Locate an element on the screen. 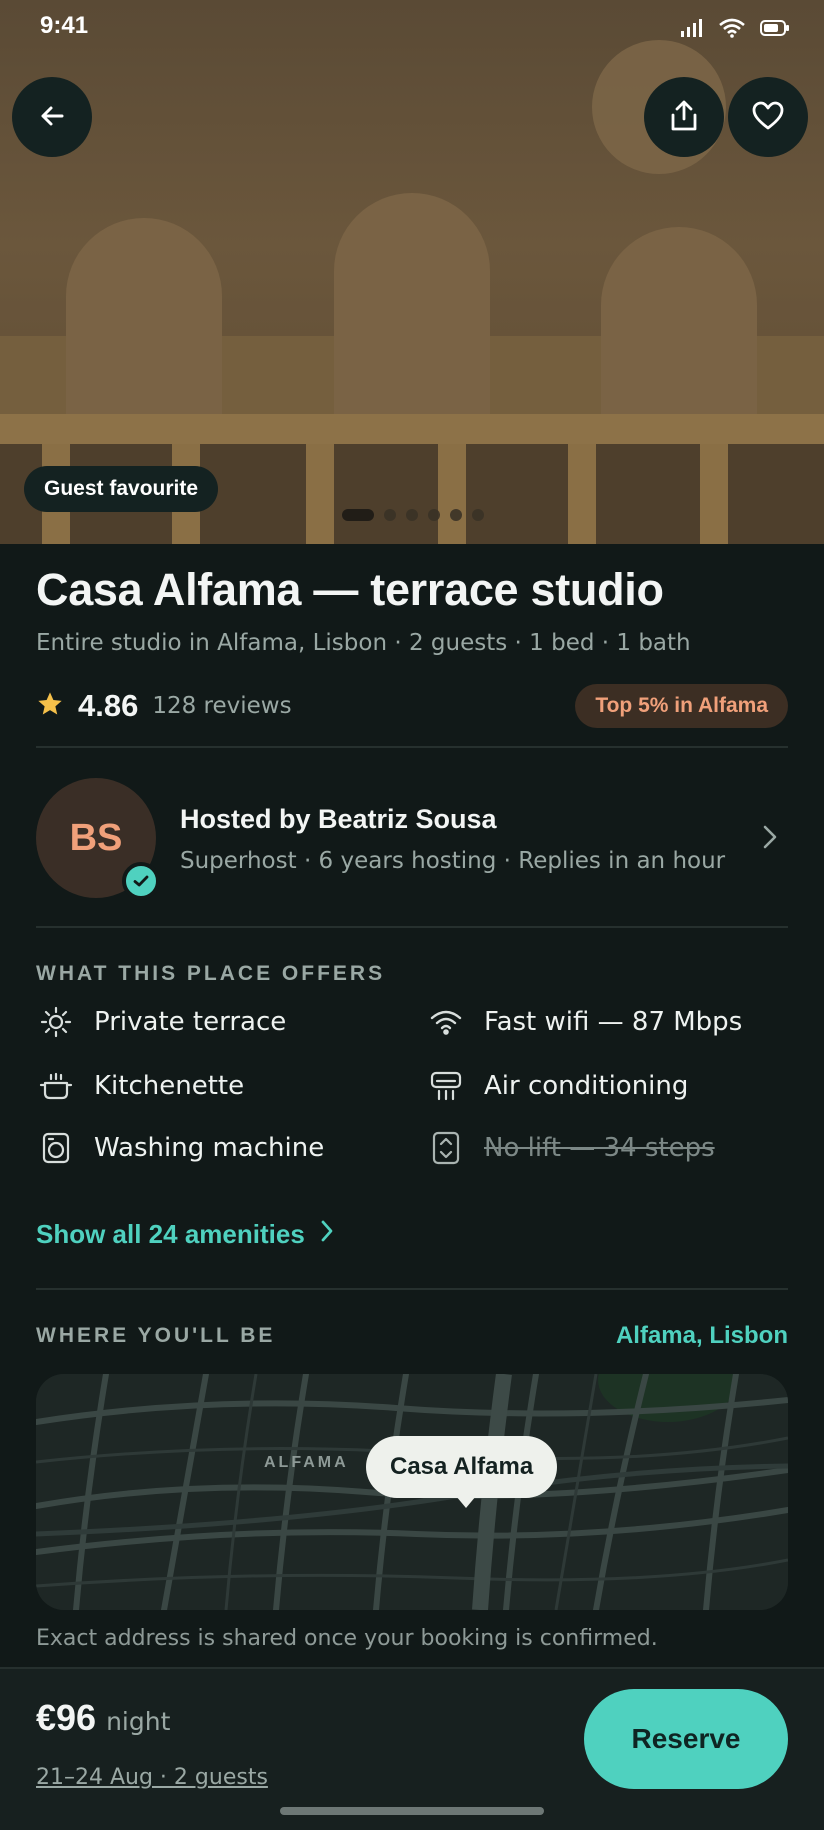 Image resolution: width=824 pixels, height=1830 pixels. location-map: ALFAMA Casa Alfama is located at coordinates (412, 1492).